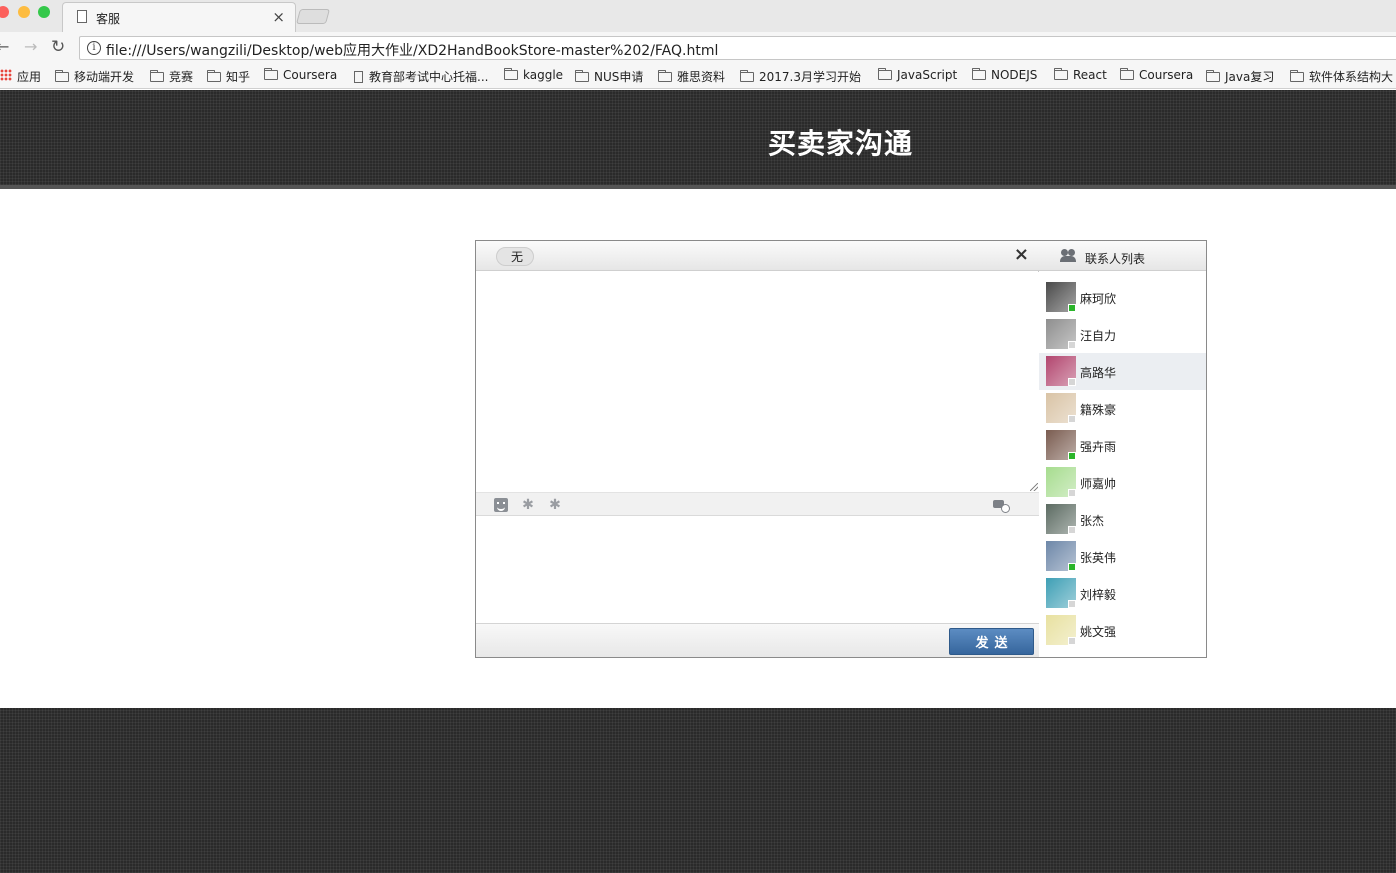  Describe the element at coordinates (1122, 630) in the screenshot. I see `contact-item: 姚文强` at that location.